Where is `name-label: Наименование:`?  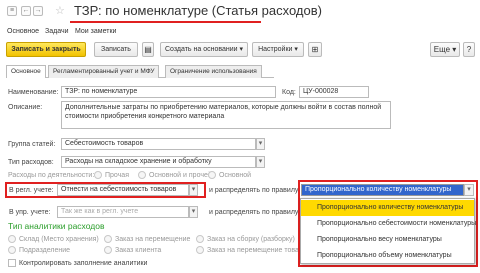 name-label: Наименование: is located at coordinates (33, 92).